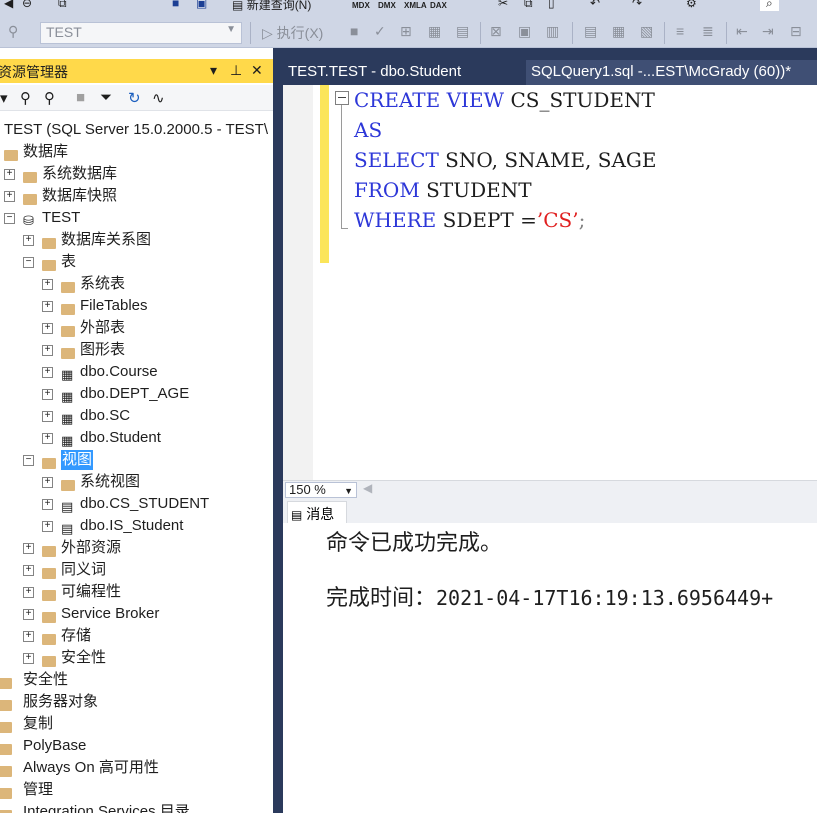 The image size is (817, 813). What do you see at coordinates (646, 31) in the screenshot?
I see `results-file-icon: ▧` at bounding box center [646, 31].